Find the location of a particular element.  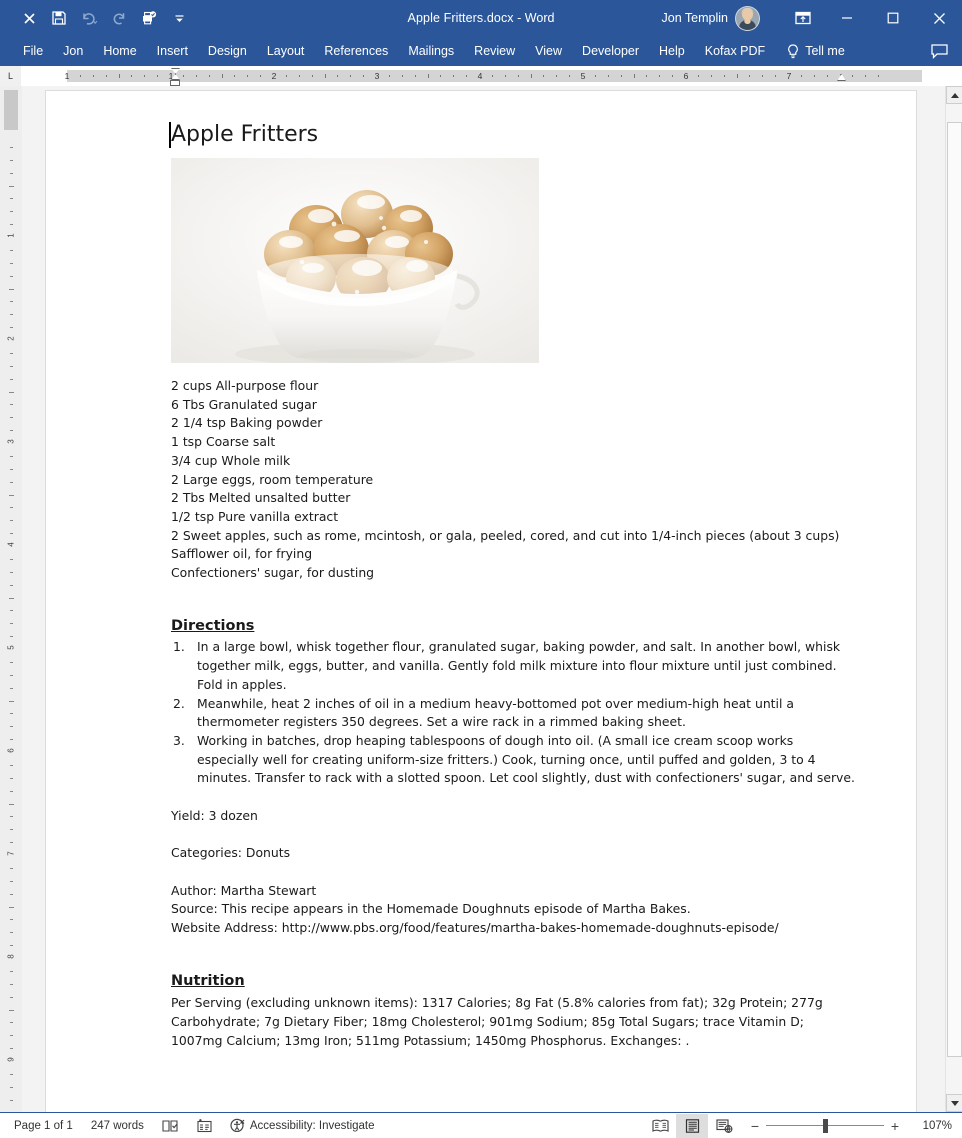

print-layout-button is located at coordinates (692, 1125).